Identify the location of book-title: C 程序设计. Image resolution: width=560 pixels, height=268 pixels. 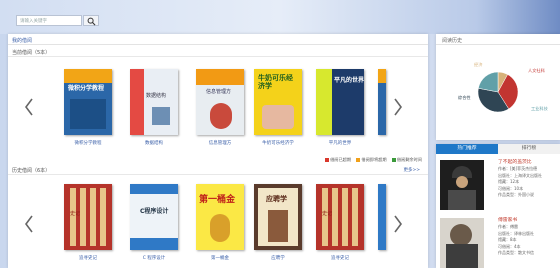
(154, 258).